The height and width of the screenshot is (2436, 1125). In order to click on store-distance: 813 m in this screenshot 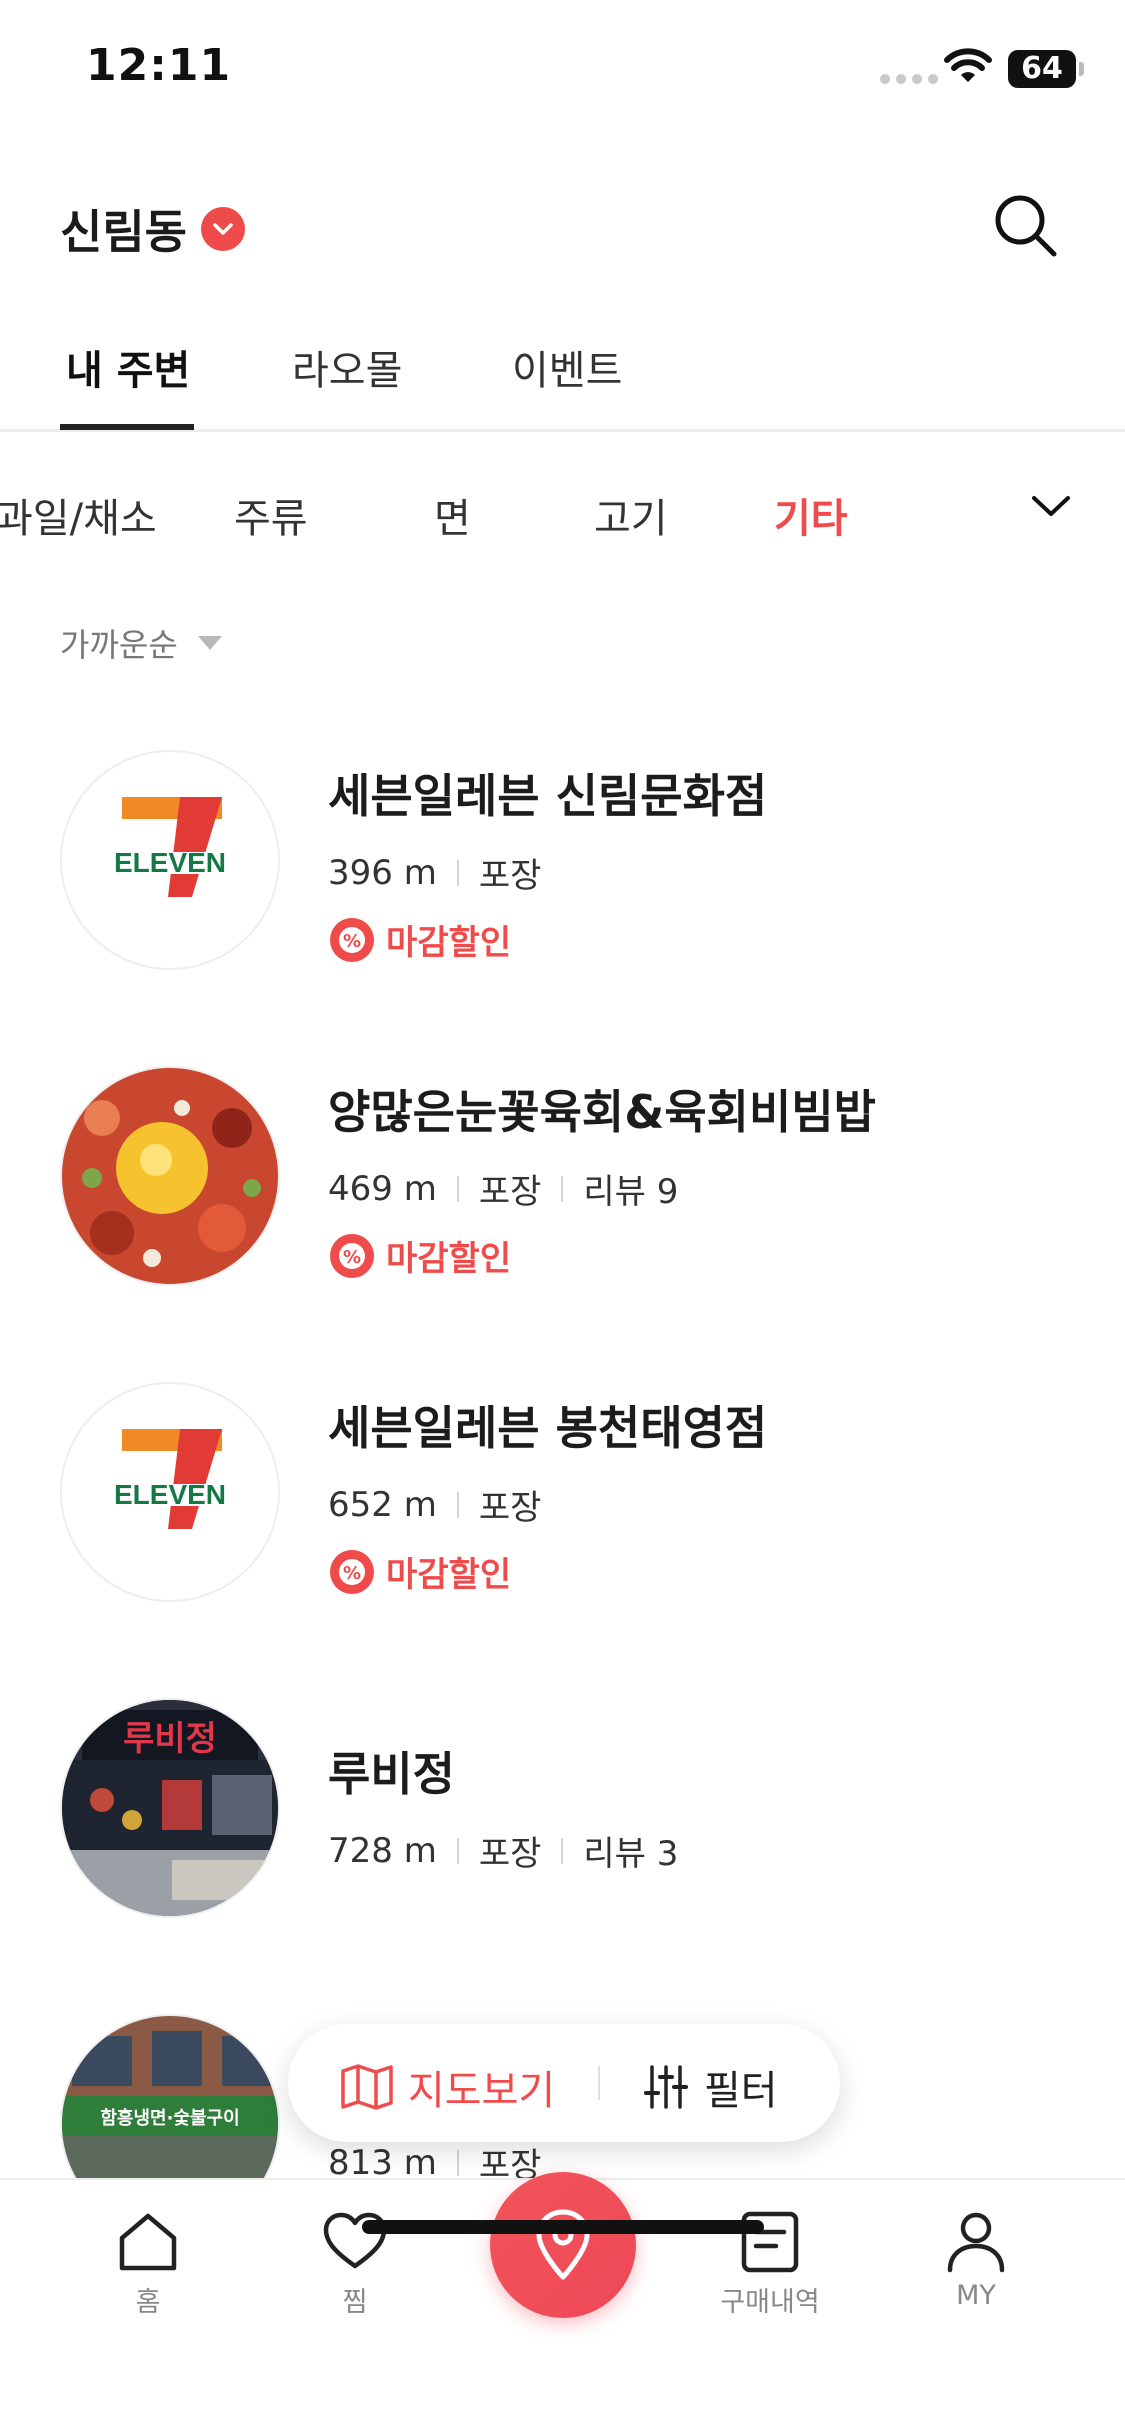, I will do `click(382, 2162)`.